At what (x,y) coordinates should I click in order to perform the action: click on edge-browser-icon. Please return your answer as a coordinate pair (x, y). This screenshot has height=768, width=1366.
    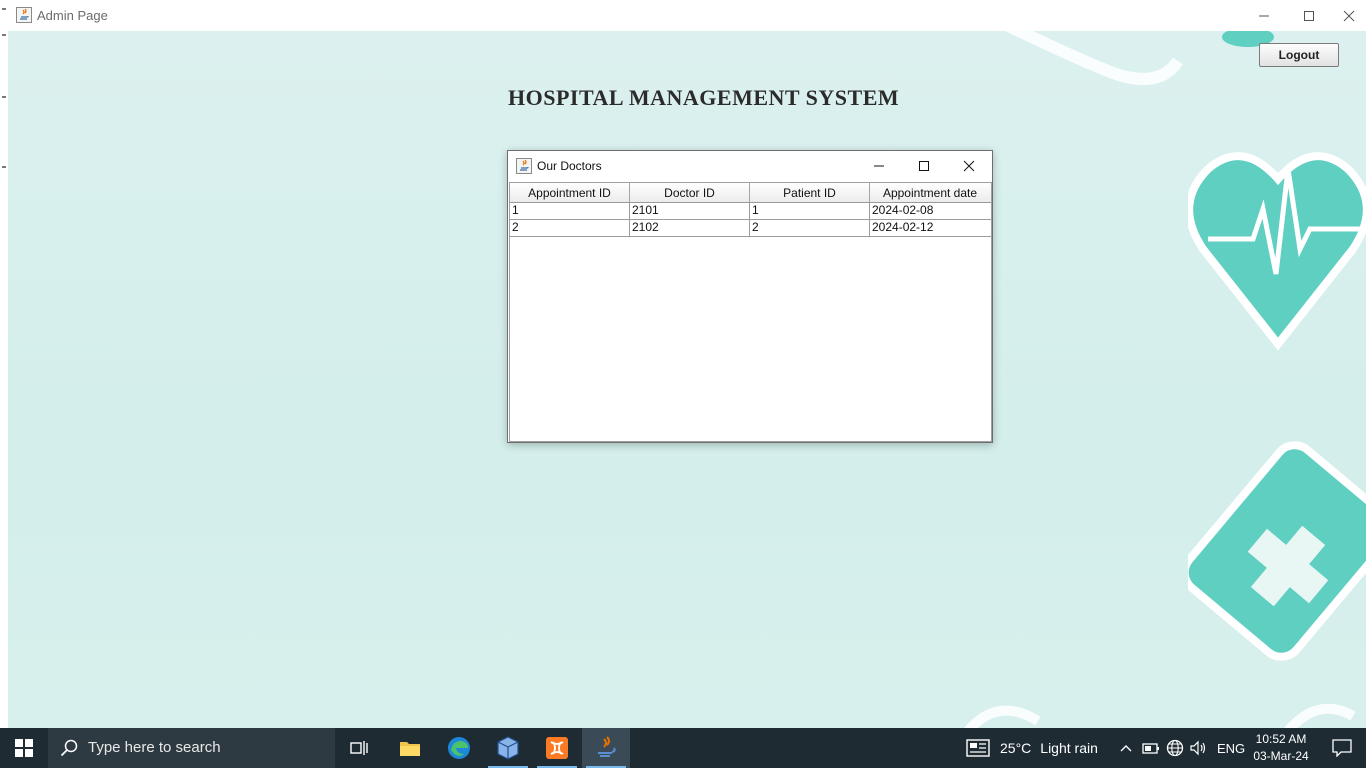
    Looking at the image, I should click on (459, 748).